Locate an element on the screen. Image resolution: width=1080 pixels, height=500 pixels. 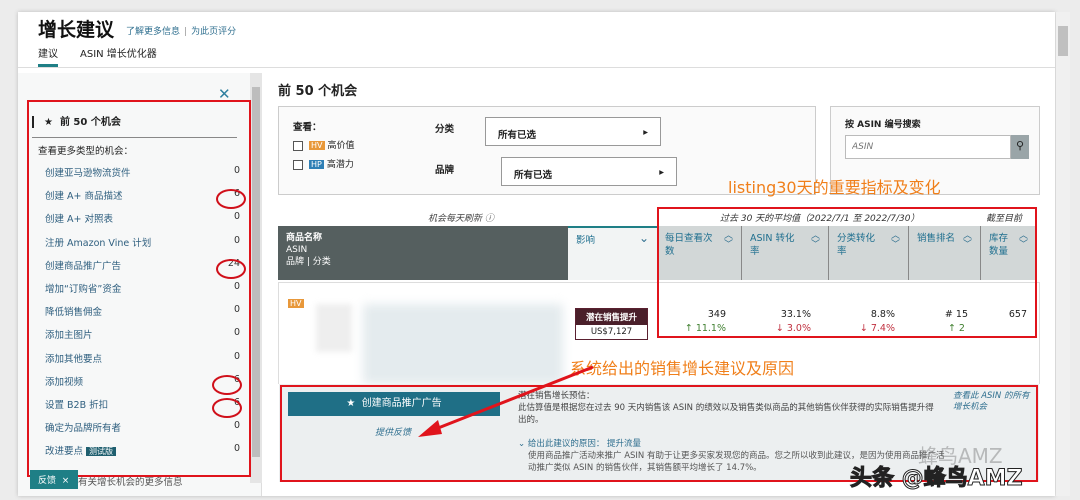
tab-asin-optimizer: ASIN 增长优化器 is located at coordinates (118, 52).